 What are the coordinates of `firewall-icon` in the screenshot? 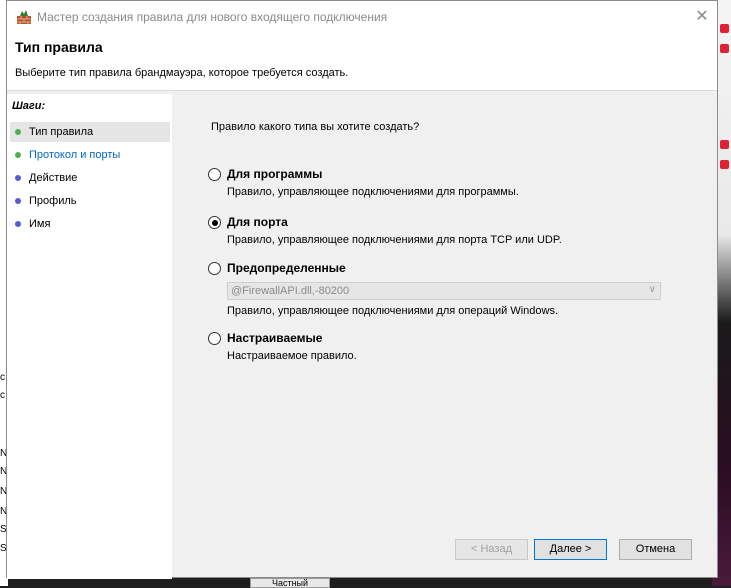 It's located at (24, 17).